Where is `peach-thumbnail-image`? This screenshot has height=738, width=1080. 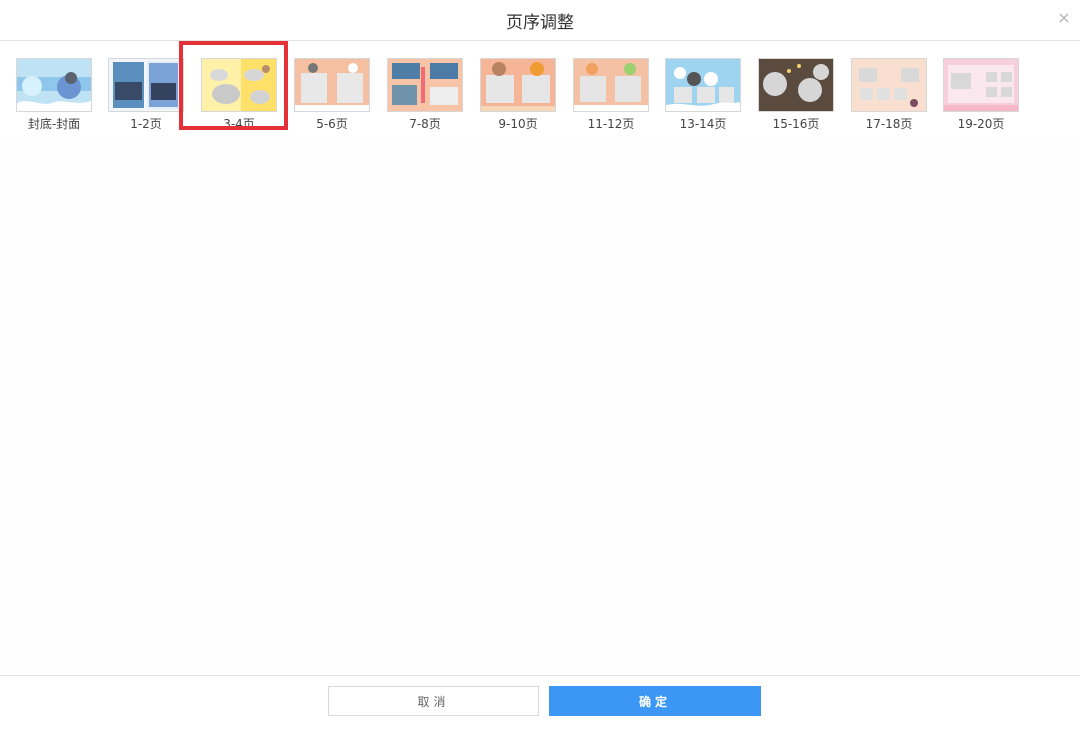
peach-thumbnail-image is located at coordinates (332, 85).